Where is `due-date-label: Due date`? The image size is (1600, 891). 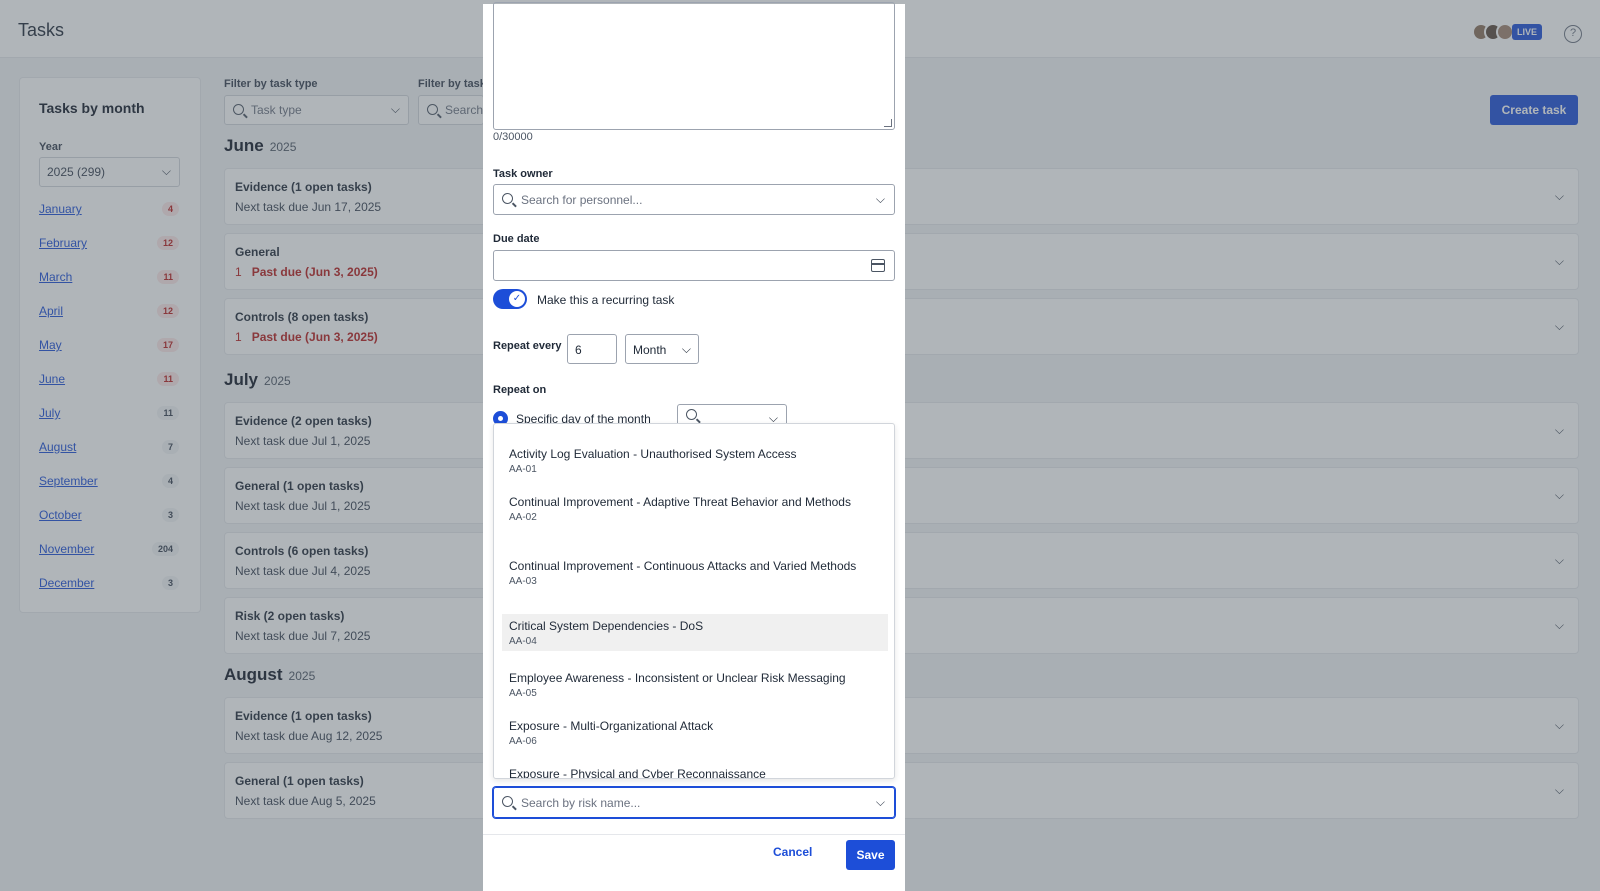 due-date-label: Due date is located at coordinates (516, 239).